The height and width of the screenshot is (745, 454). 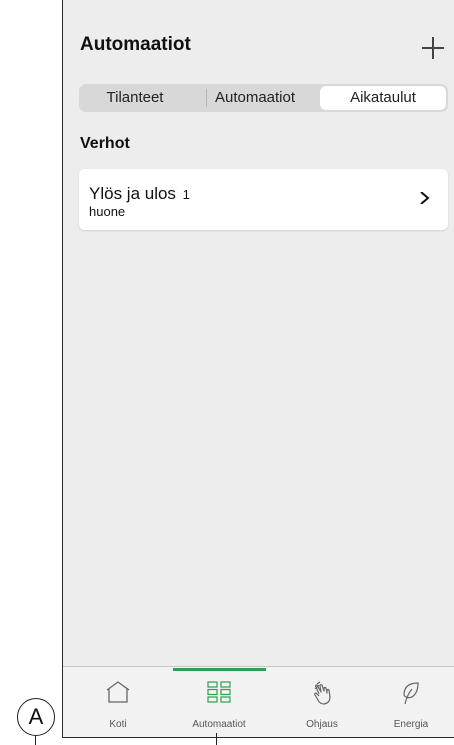 I want to click on tab-bar: Koti Automaatiot Ohjaus Energia, so click(x=258, y=701).